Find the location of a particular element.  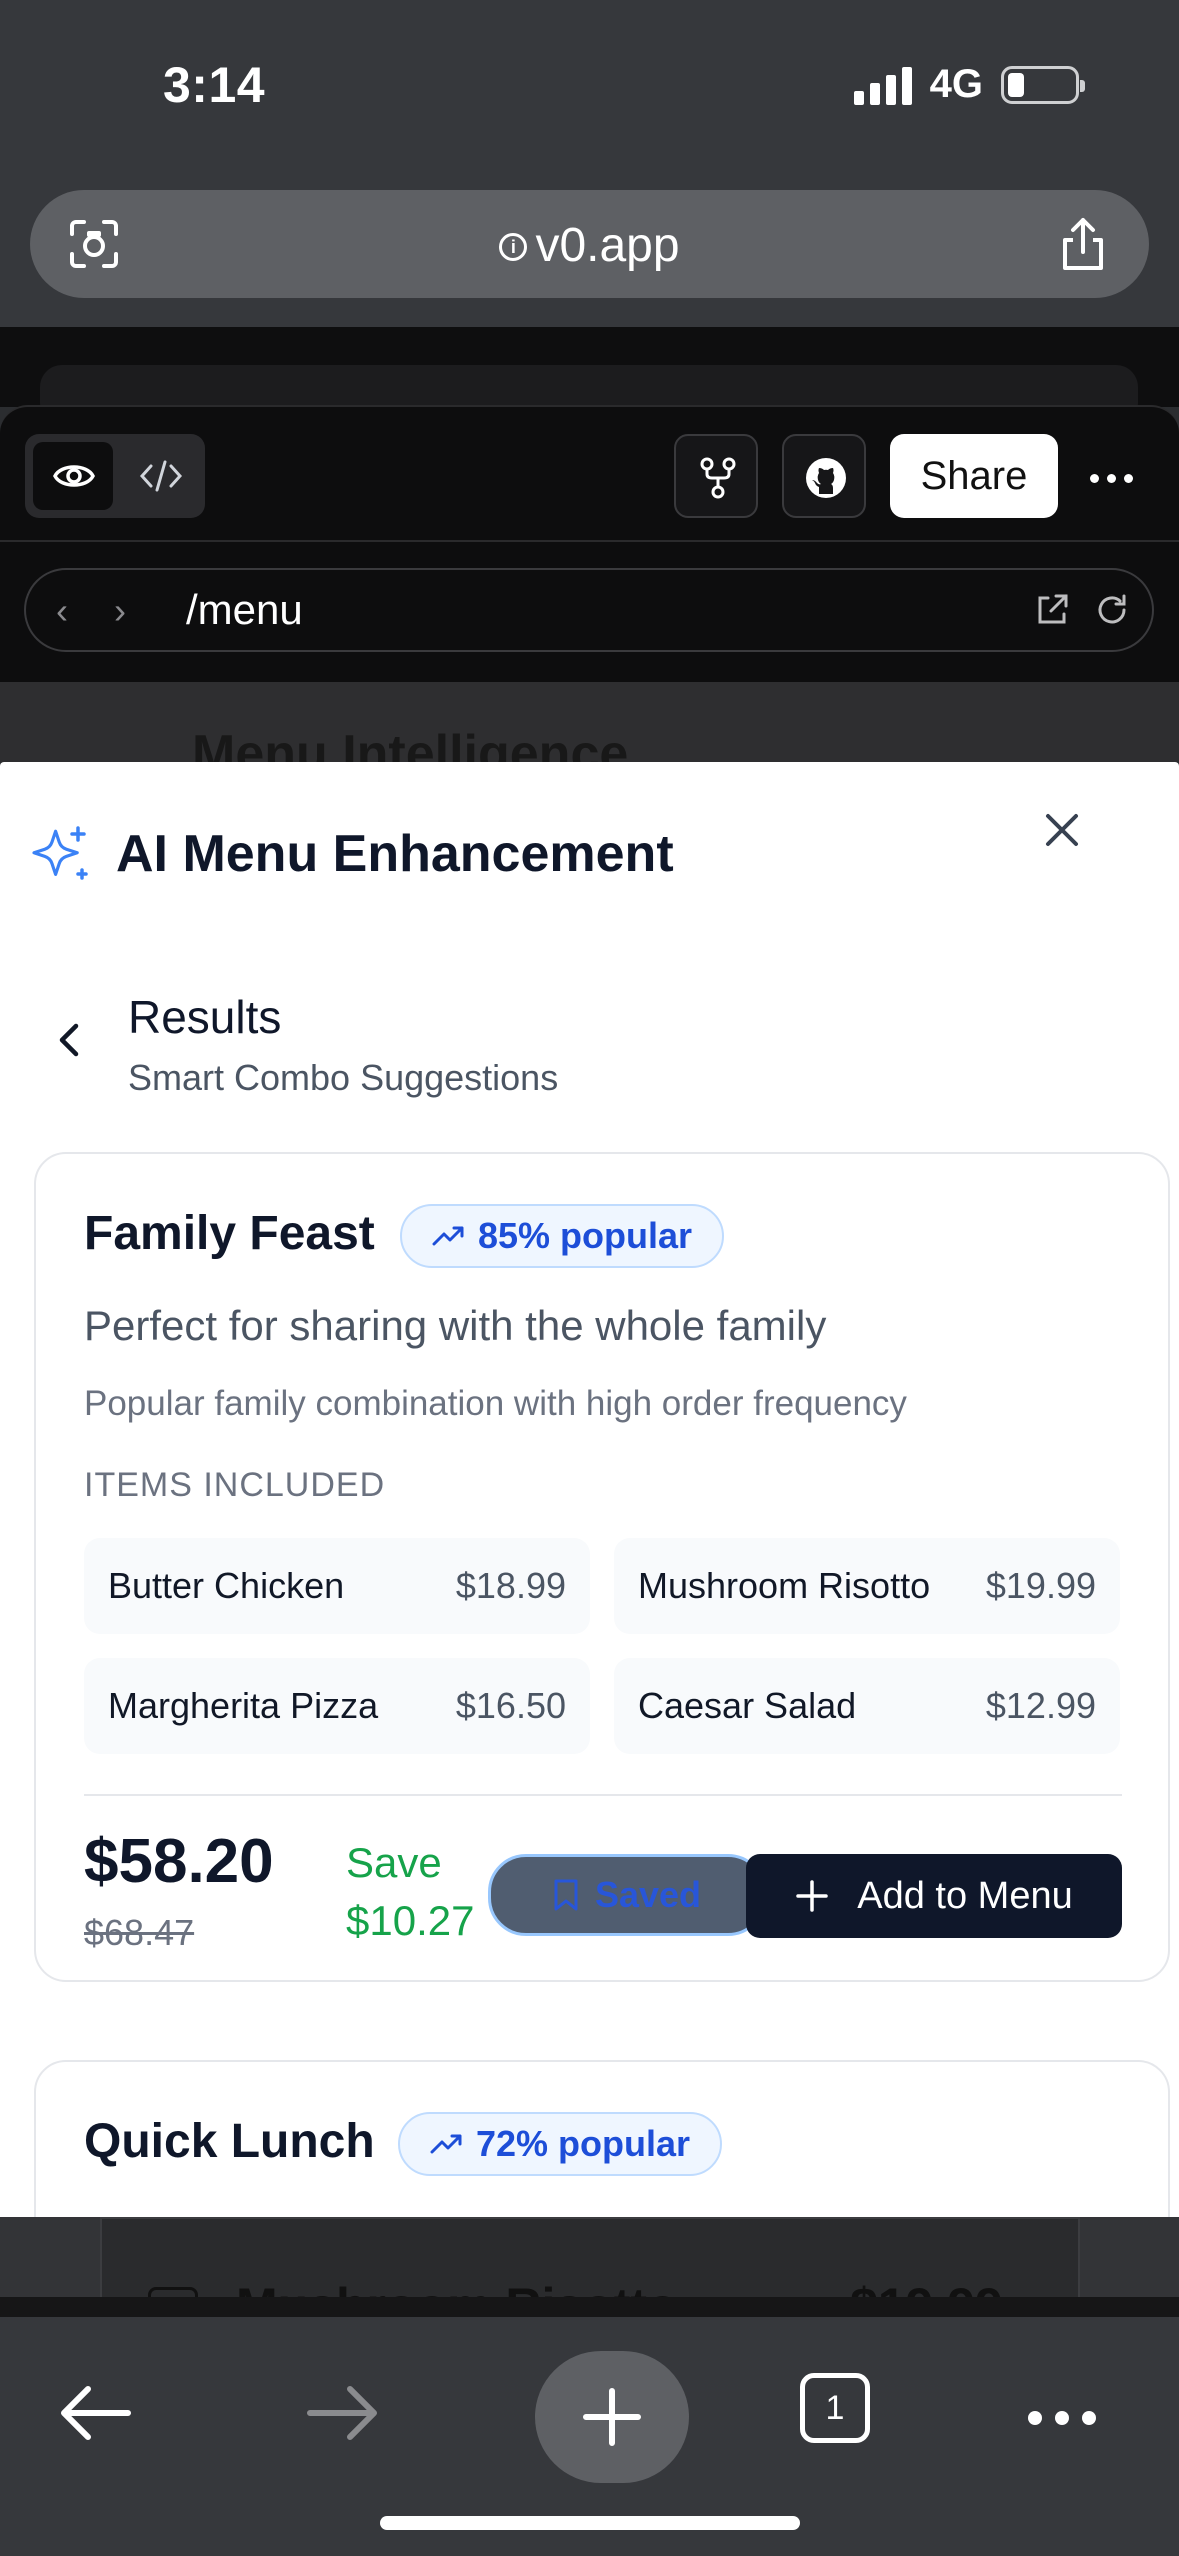

save-label: Save is located at coordinates (394, 1862).